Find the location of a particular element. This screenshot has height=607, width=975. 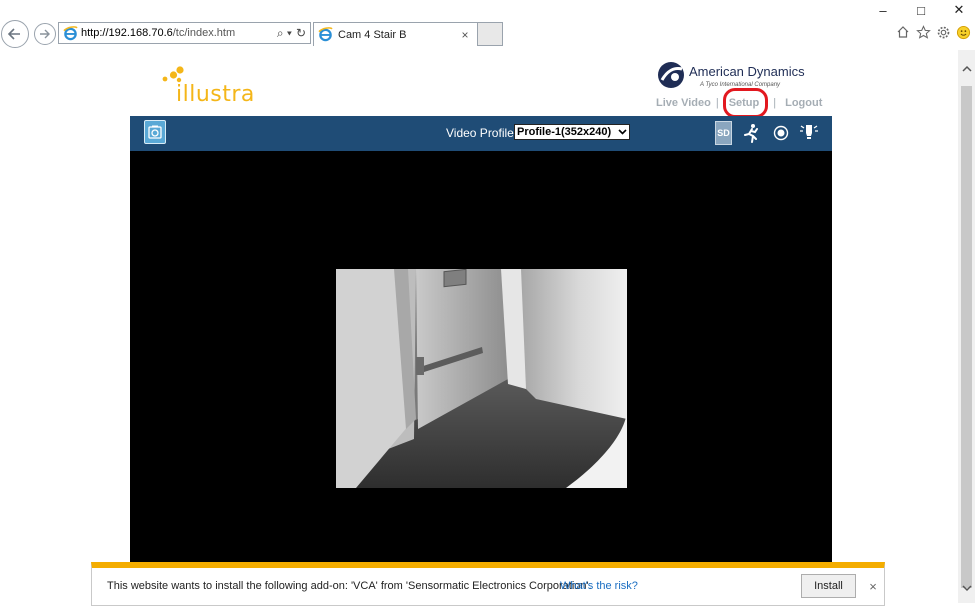

url-text: http://192.168.70.6/tc/index.htm is located at coordinates (179, 33).